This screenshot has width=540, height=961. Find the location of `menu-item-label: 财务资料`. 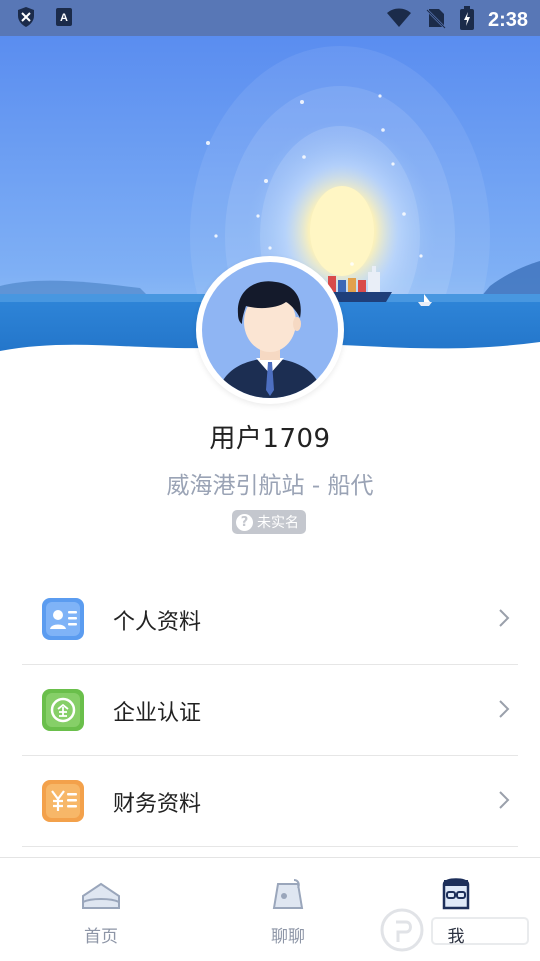

menu-item-label: 财务资料 is located at coordinates (157, 804).